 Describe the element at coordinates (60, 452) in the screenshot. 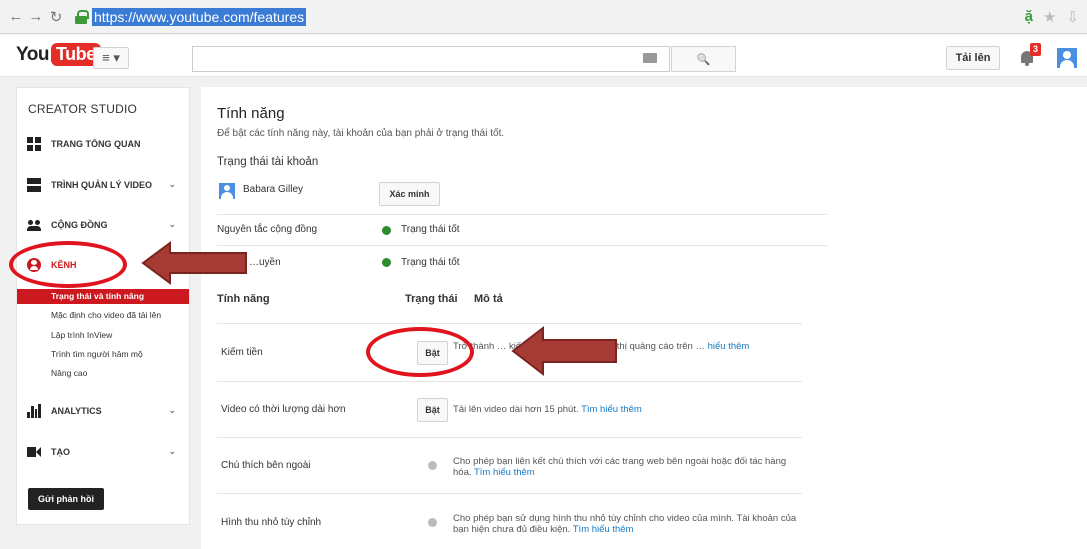

I see `sidebar-item-label: TẠO` at that location.